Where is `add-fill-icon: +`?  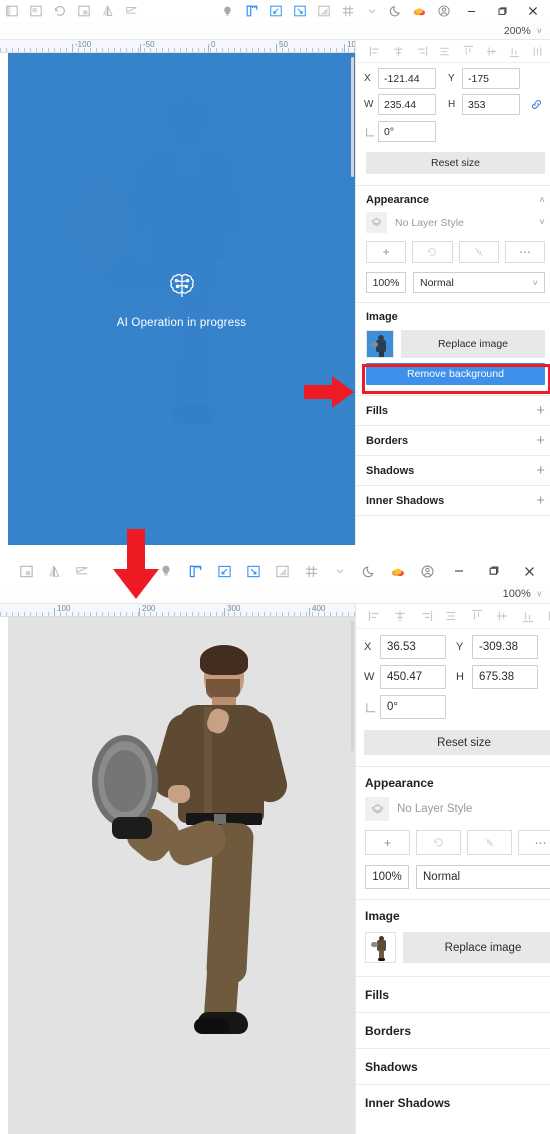 add-fill-icon: + is located at coordinates (540, 410).